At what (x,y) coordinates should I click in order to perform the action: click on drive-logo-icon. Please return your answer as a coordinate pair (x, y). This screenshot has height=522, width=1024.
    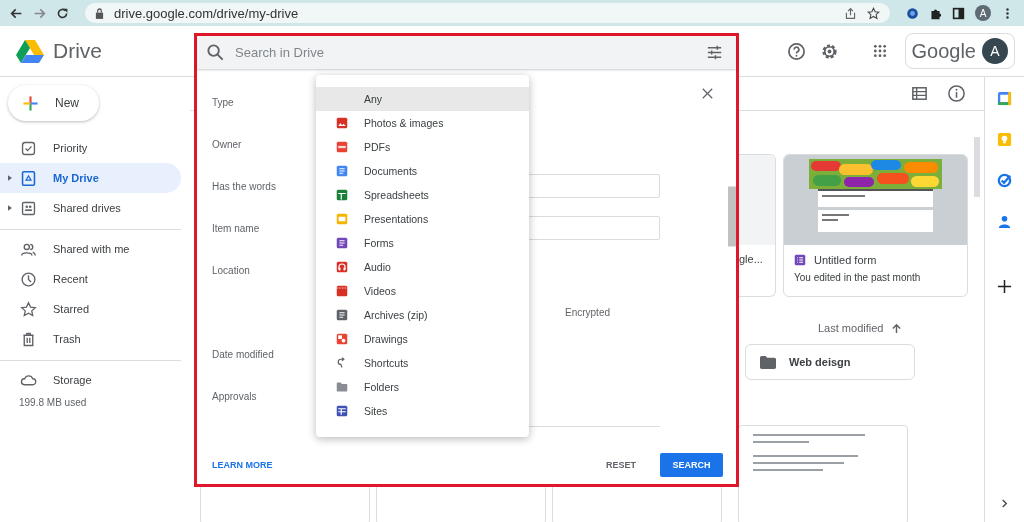
    Looking at the image, I should click on (30, 51).